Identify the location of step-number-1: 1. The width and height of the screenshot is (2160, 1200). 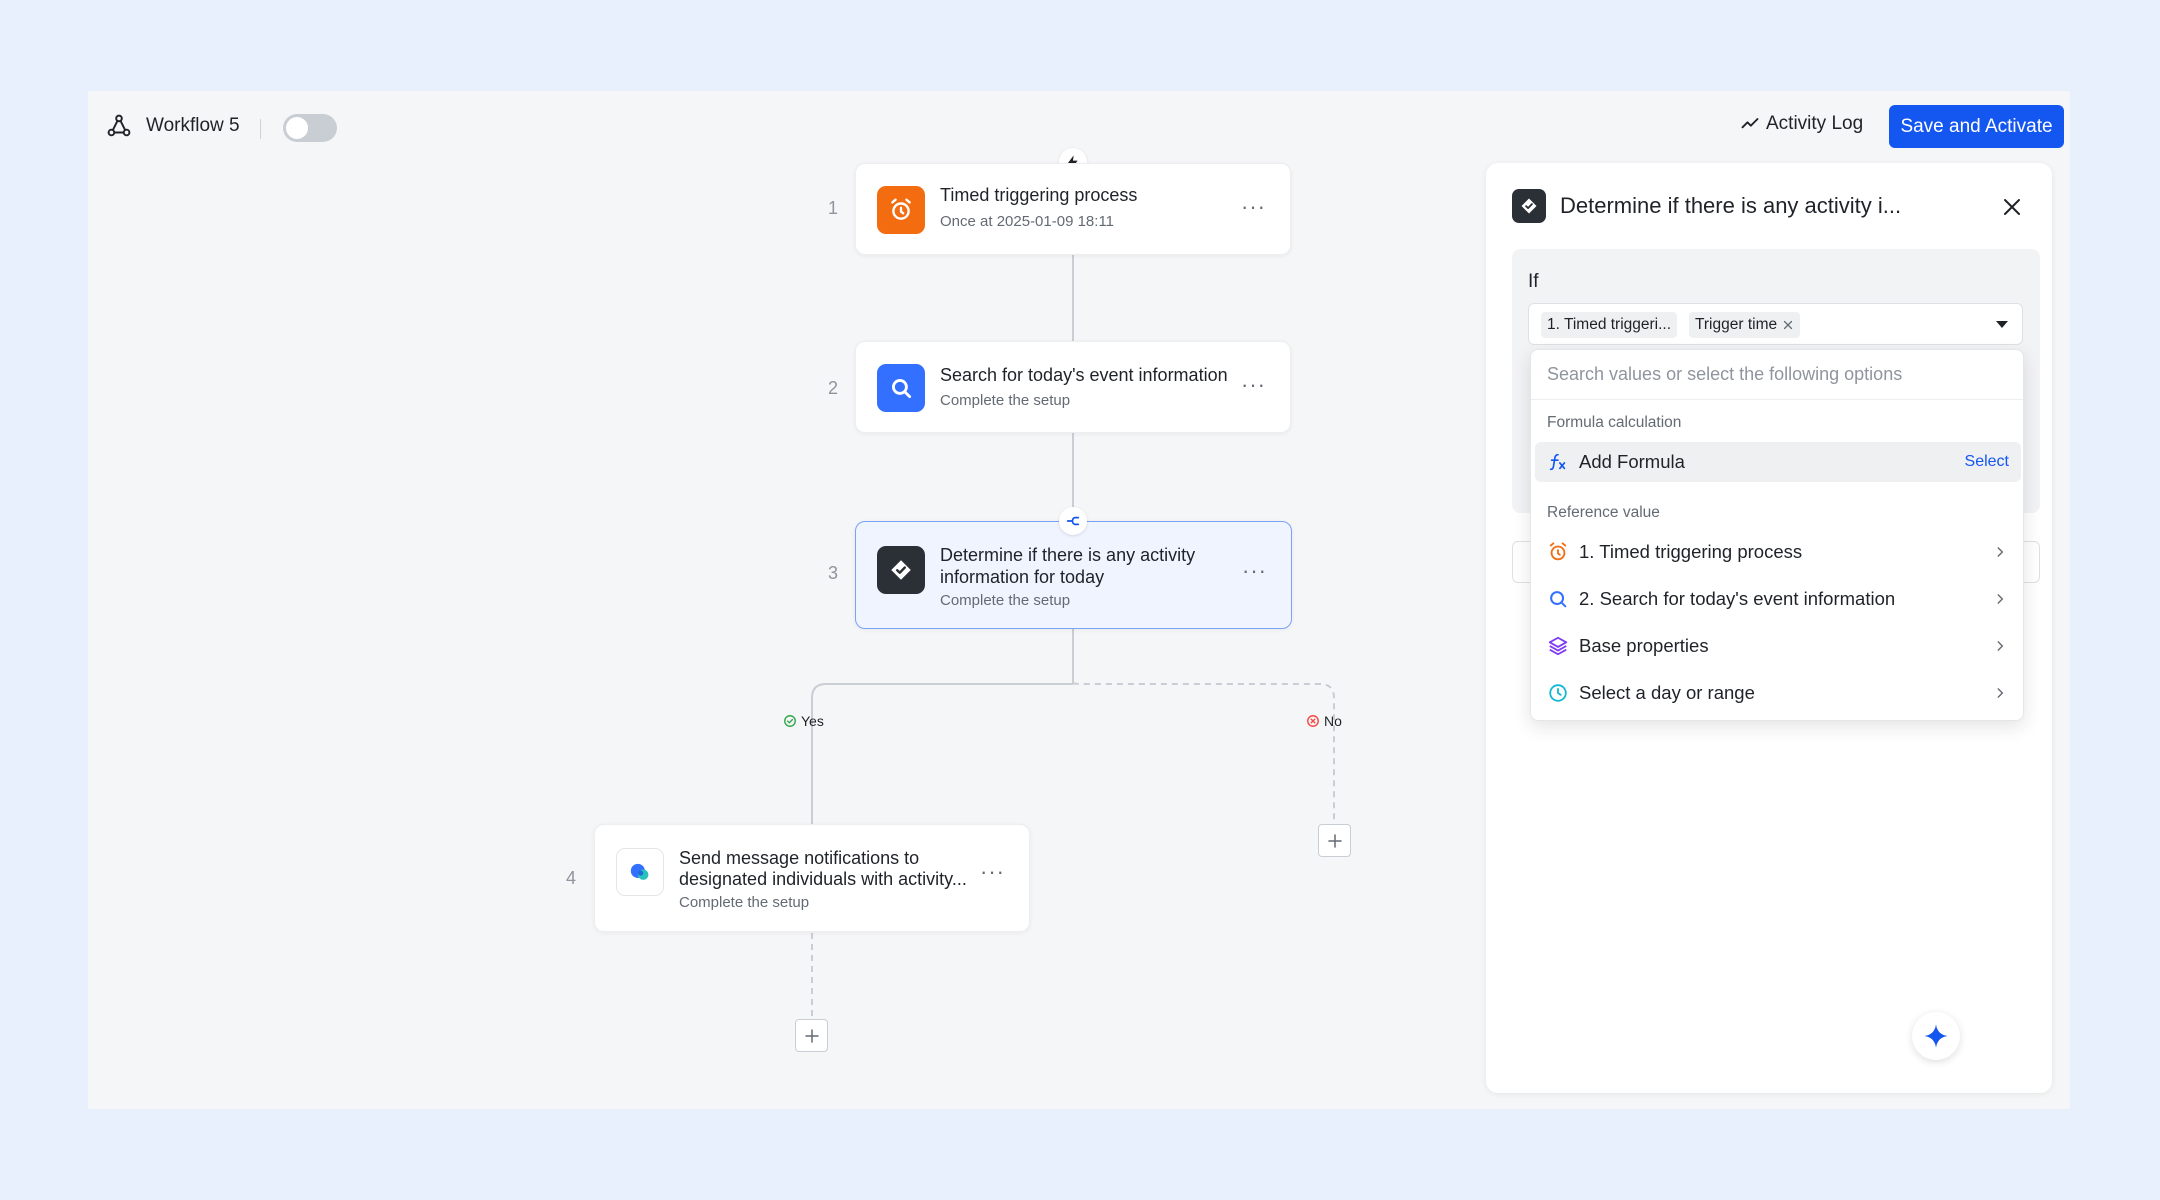
(833, 208).